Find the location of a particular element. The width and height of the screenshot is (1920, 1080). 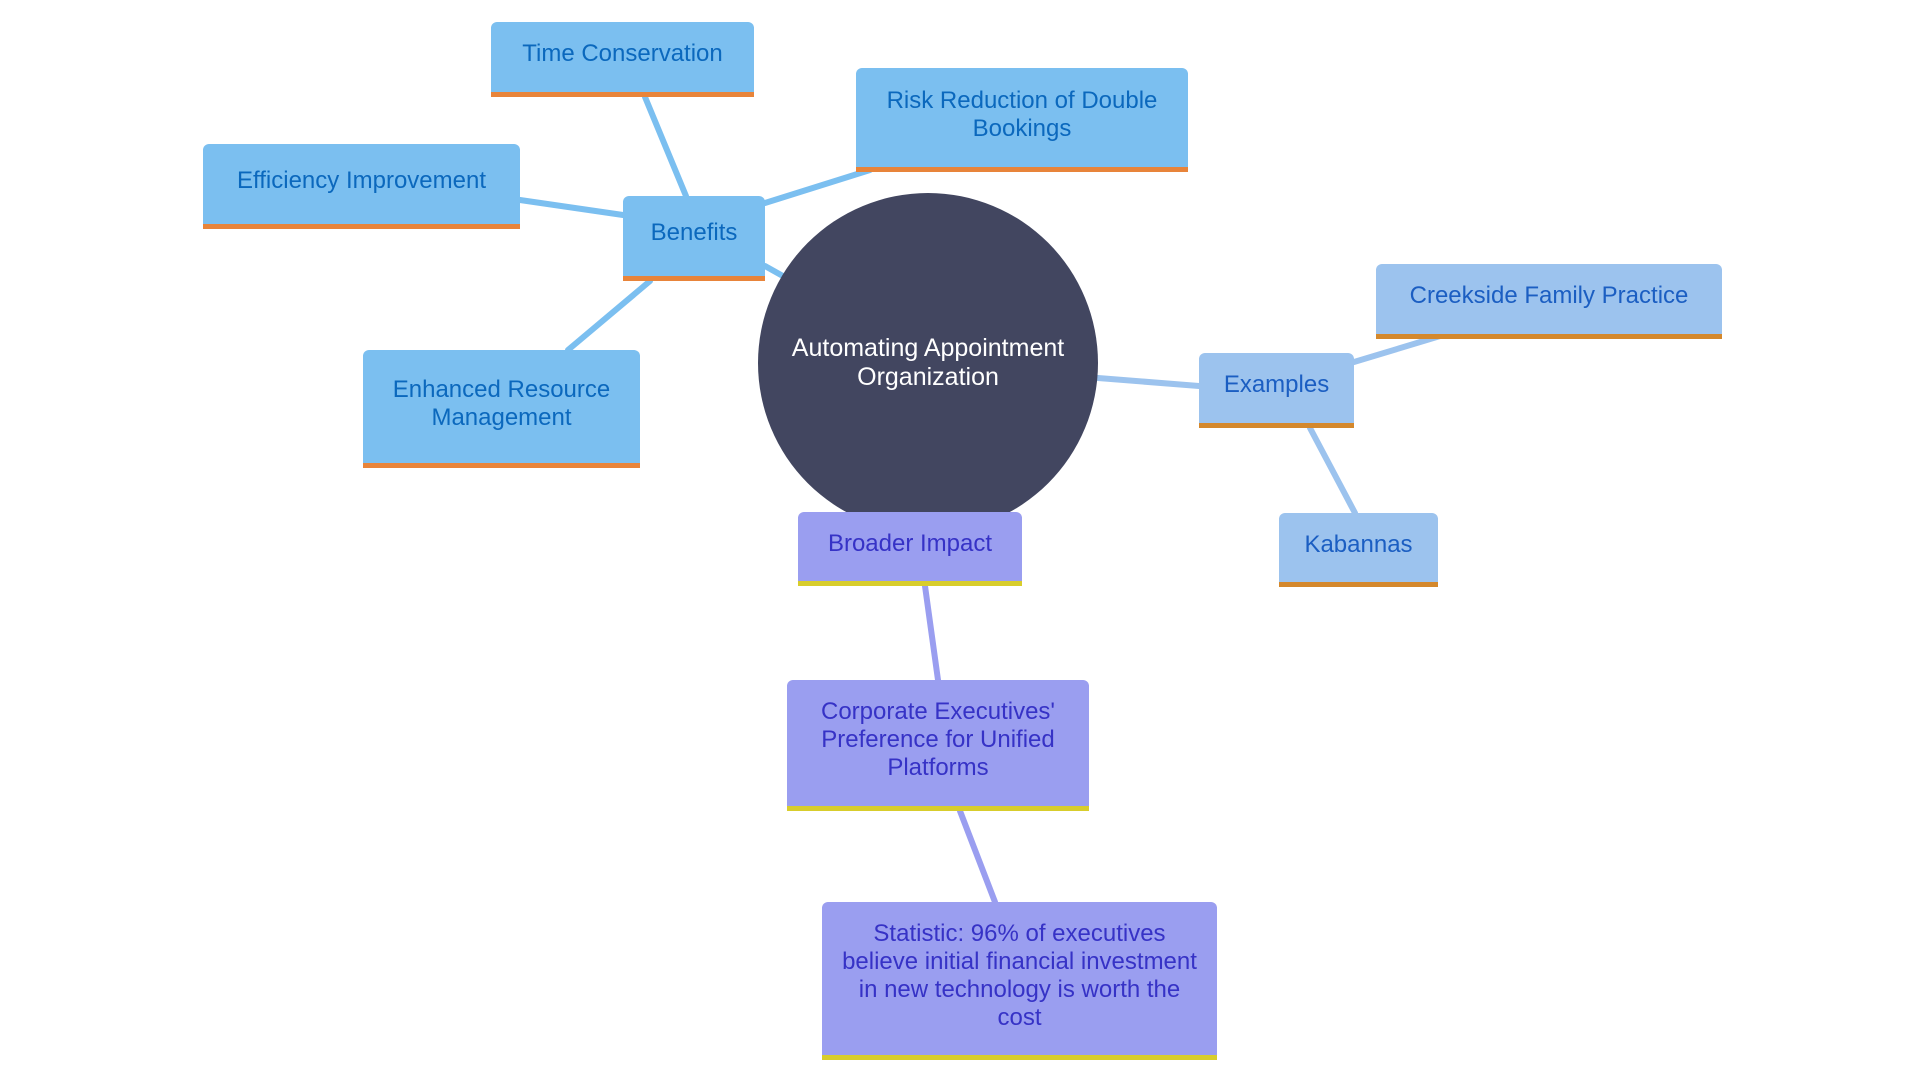

node-creekside-family-practice: Creekside Family Practice is located at coordinates (1549, 301).